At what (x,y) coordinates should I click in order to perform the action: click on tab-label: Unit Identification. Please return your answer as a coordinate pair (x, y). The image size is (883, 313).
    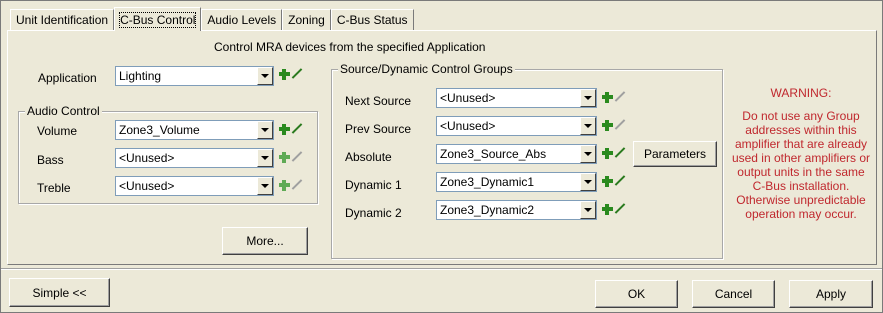
    Looking at the image, I should click on (62, 20).